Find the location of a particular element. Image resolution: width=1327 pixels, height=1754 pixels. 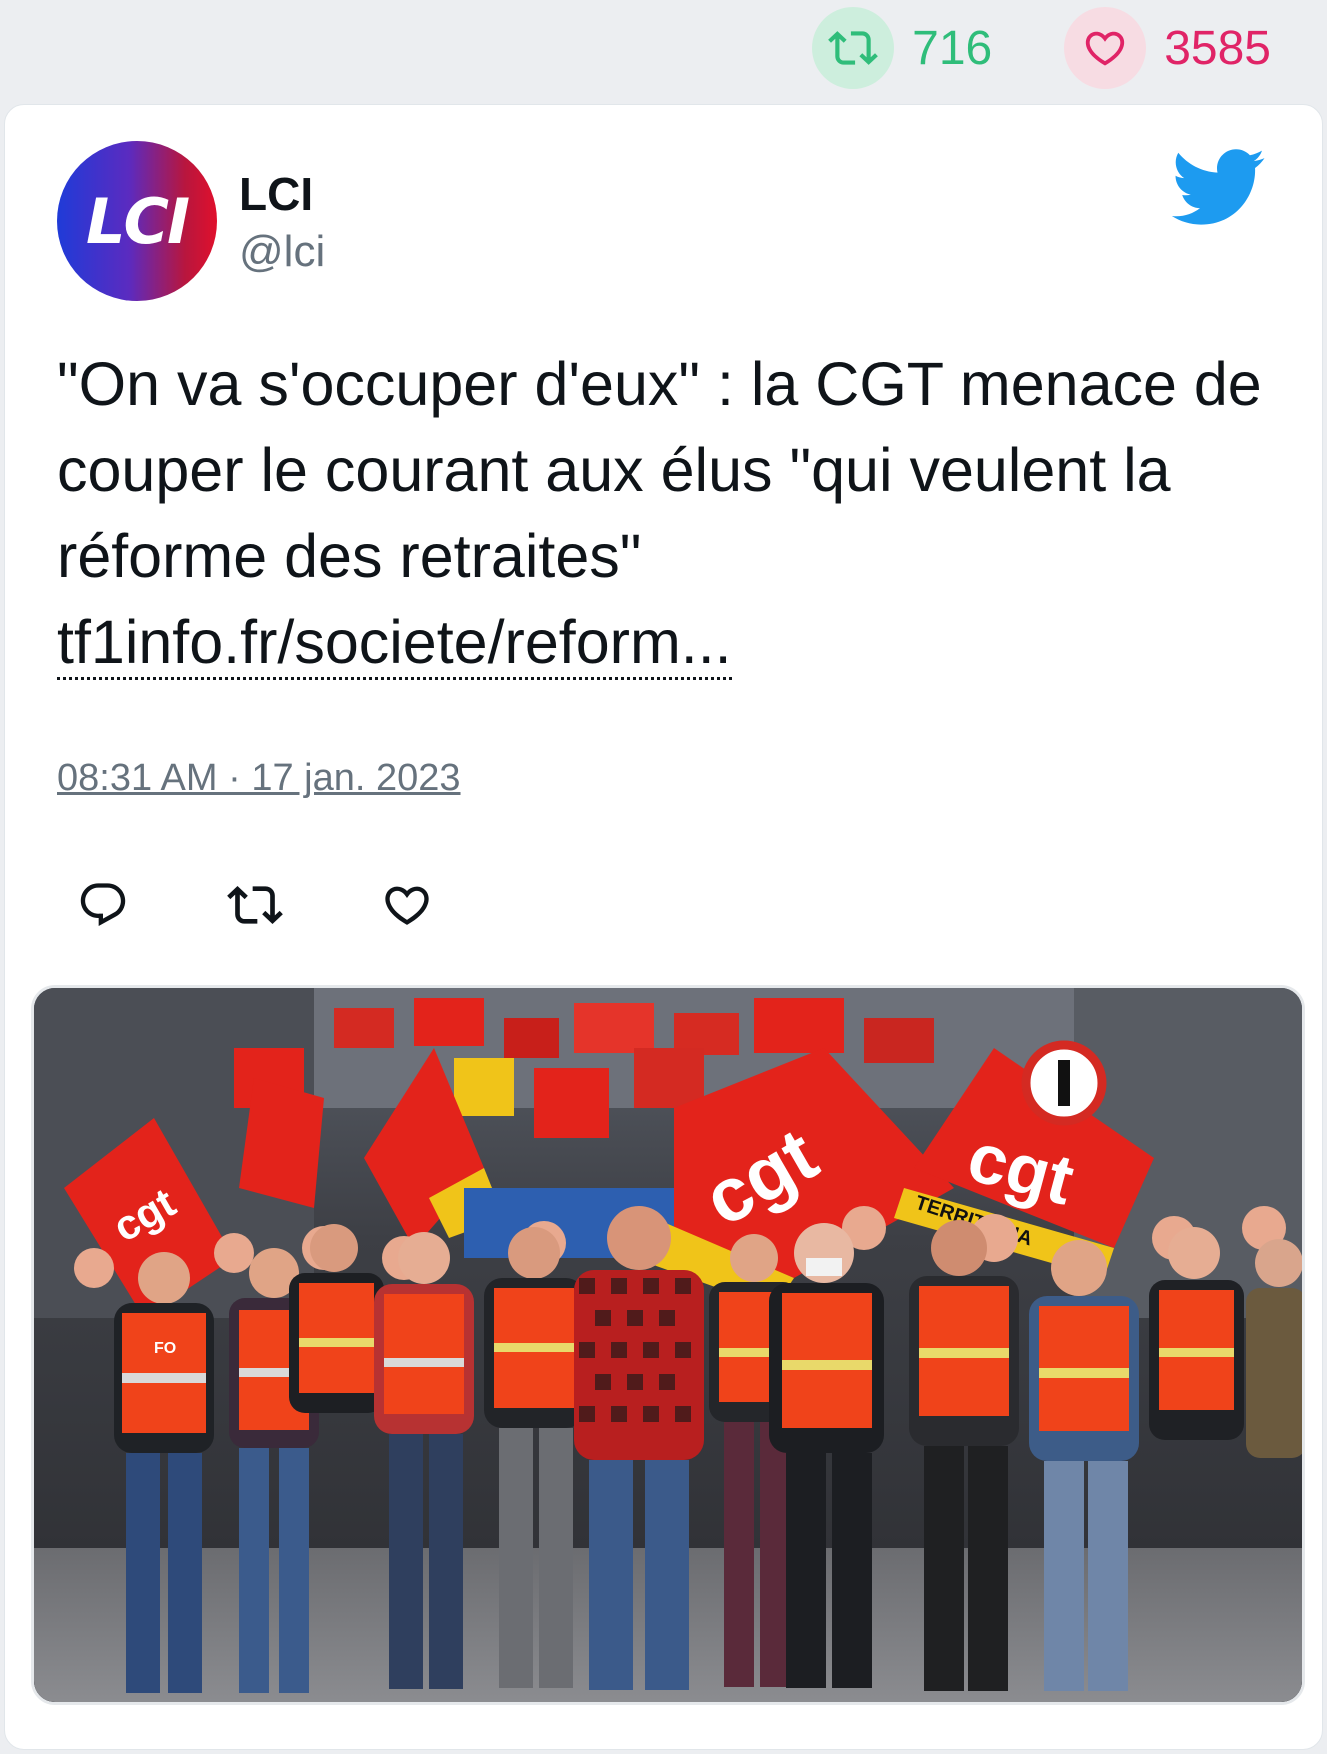

author-handle: @lci is located at coordinates (282, 252).